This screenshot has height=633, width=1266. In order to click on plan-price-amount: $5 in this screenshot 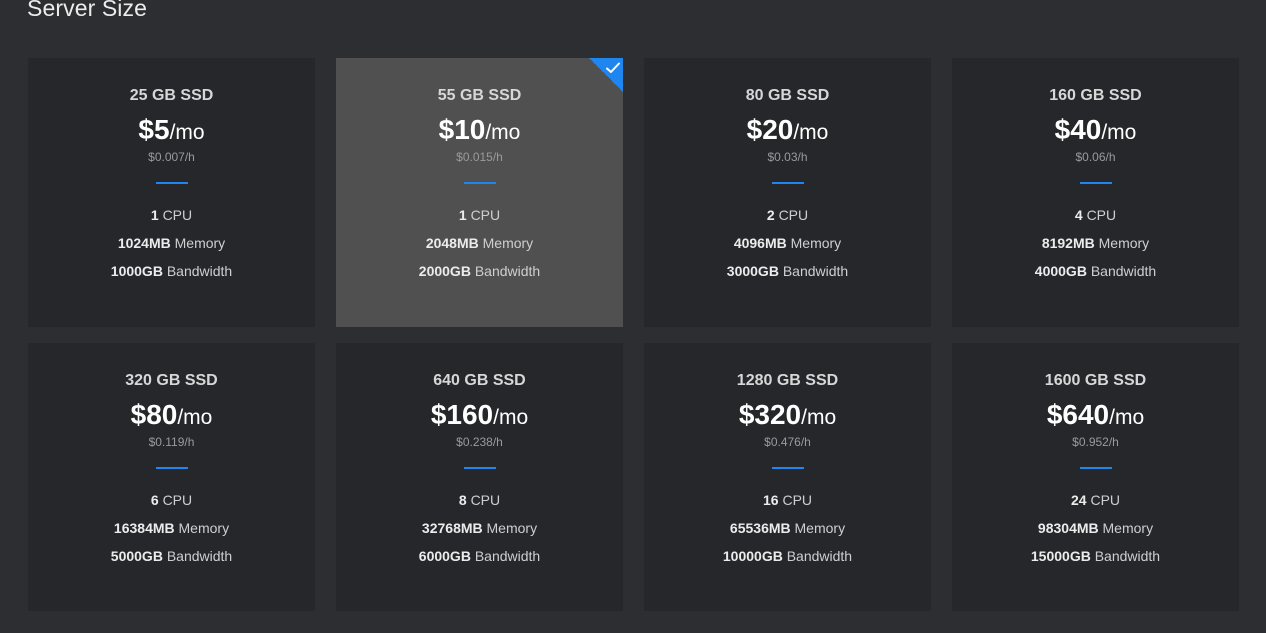, I will do `click(154, 129)`.